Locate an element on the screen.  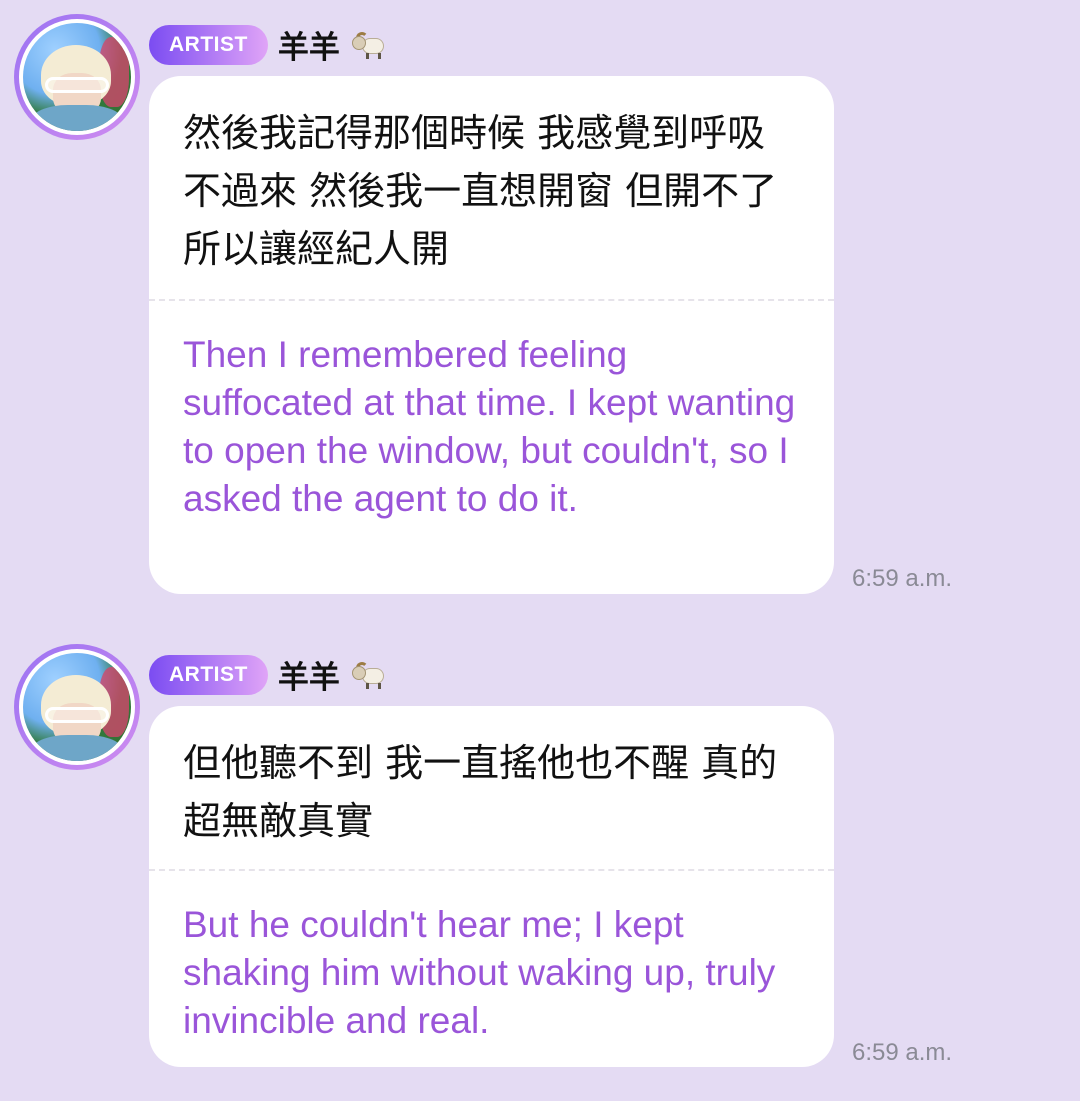
original-text: 但他聽不到 我一直搖他也不醒 真的超無敵真實 is located at coordinates (480, 792).